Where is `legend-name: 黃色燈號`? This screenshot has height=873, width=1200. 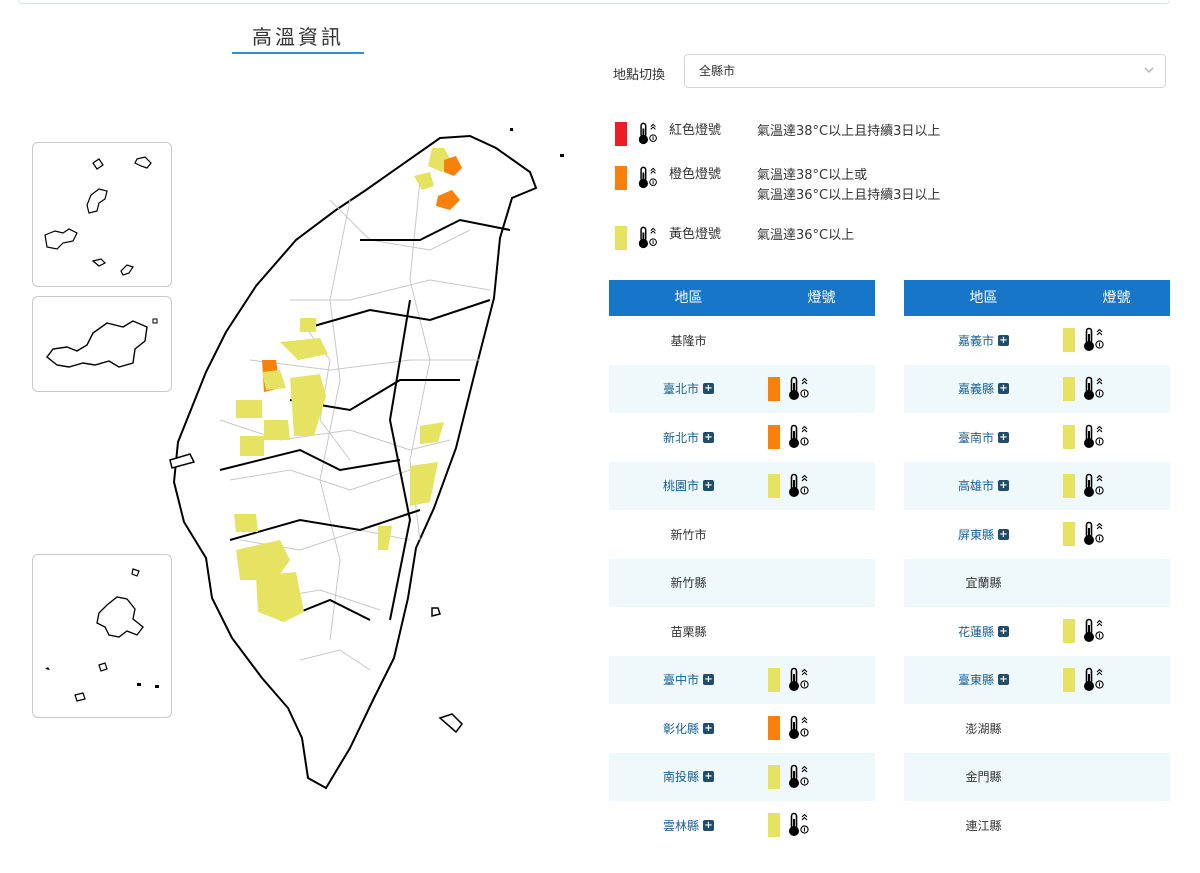
legend-name: 黃色燈號 is located at coordinates (695, 234).